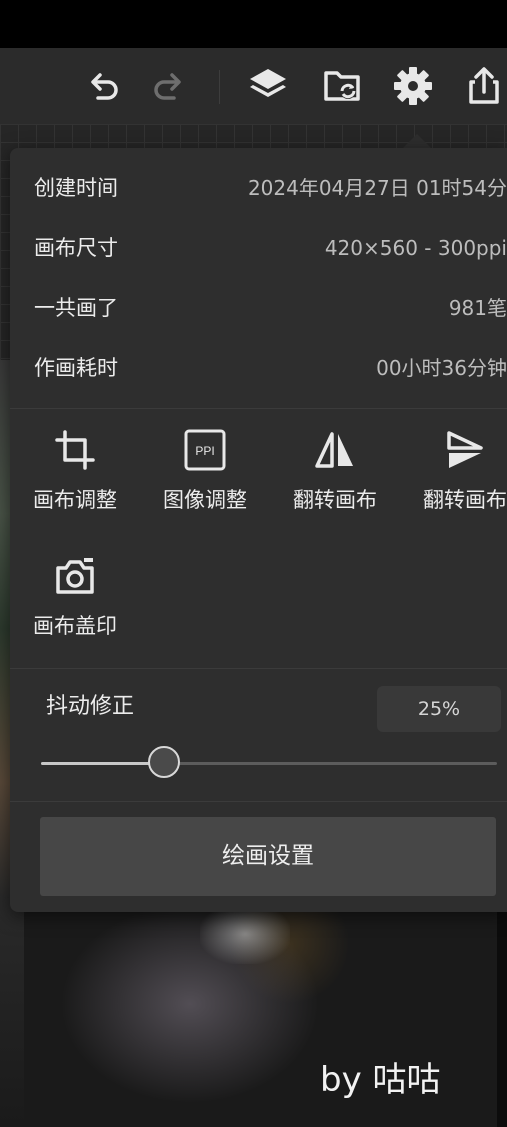 The image size is (507, 1127). I want to click on top-toolbar, so click(253, 86).